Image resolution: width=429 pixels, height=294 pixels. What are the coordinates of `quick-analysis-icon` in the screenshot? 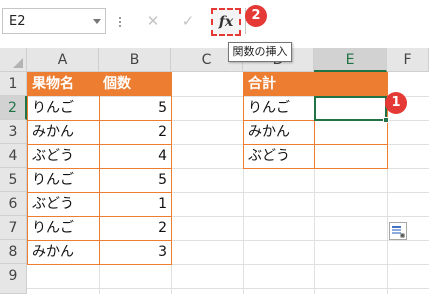 It's located at (398, 232).